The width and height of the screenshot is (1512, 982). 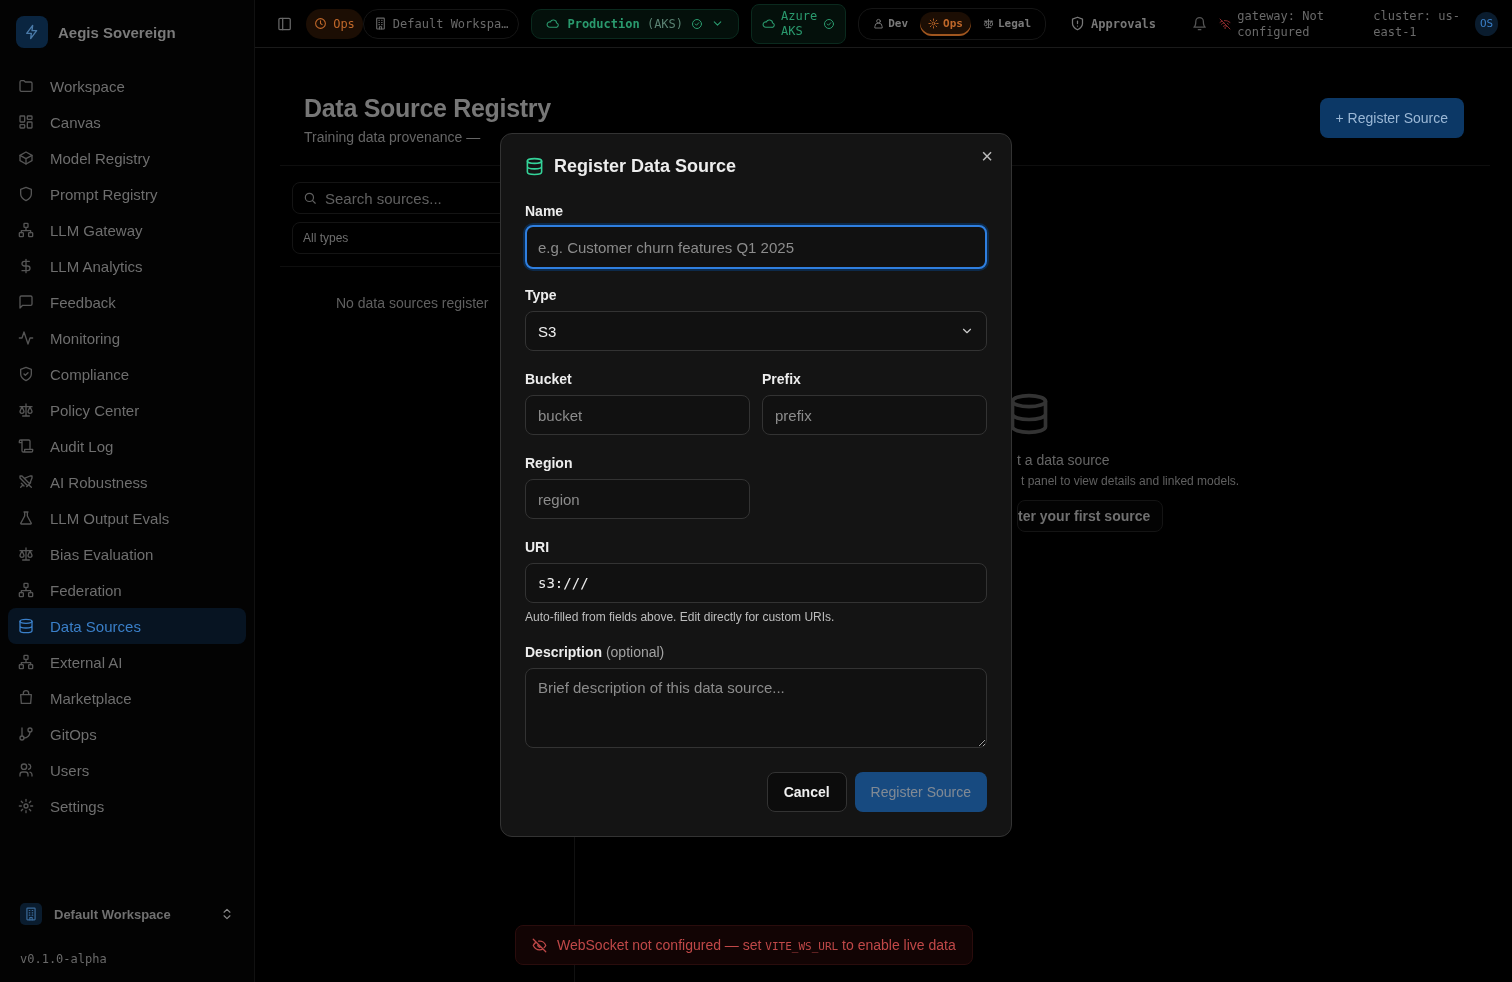 What do you see at coordinates (127, 338) in the screenshot?
I see `sidebar-item: Monitoring` at bounding box center [127, 338].